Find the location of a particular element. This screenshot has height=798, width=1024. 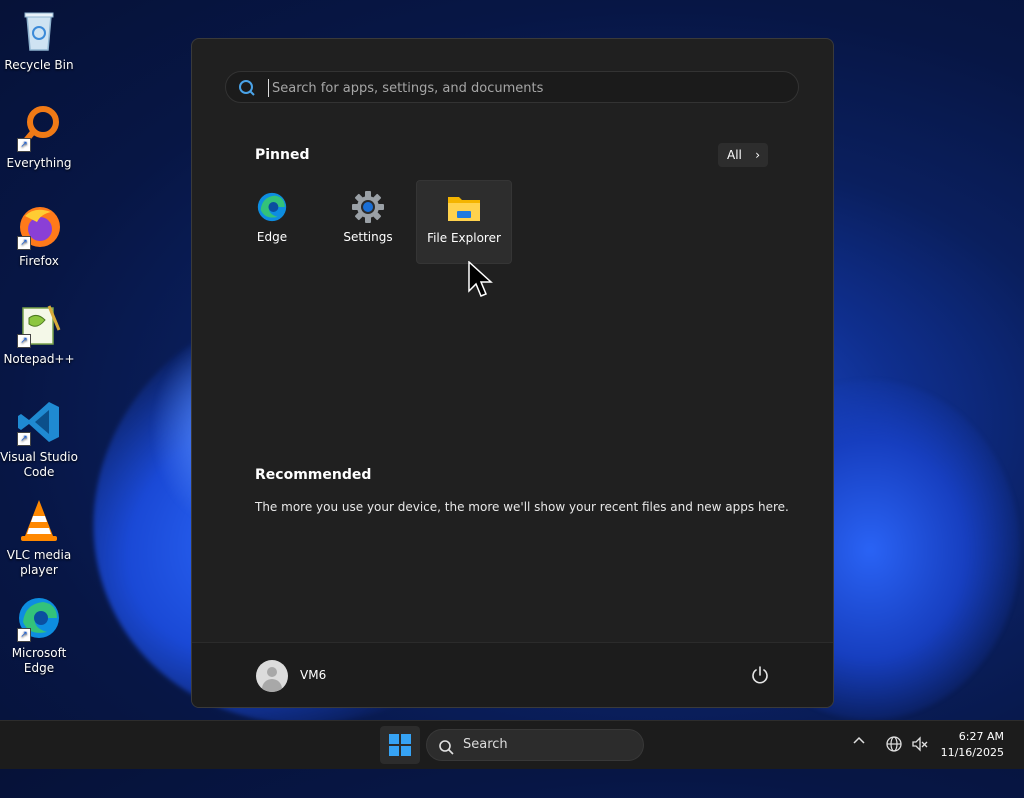

edge-icon is located at coordinates (272, 207).